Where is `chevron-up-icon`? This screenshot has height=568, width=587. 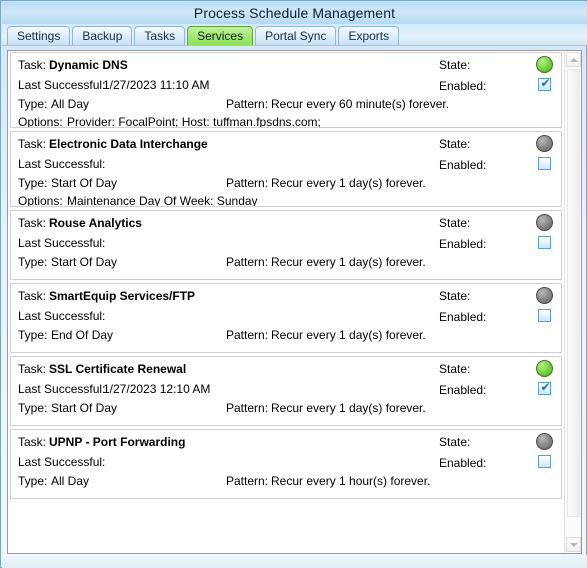
chevron-up-icon is located at coordinates (573, 59).